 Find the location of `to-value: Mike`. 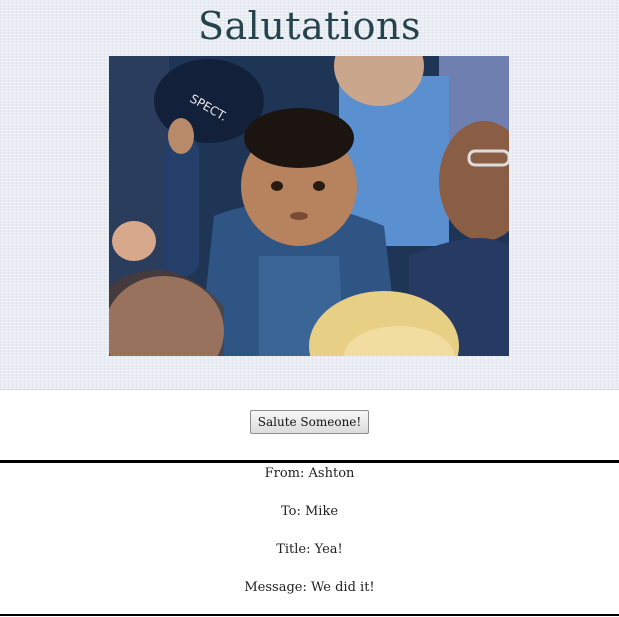

to-value: Mike is located at coordinates (321, 511).